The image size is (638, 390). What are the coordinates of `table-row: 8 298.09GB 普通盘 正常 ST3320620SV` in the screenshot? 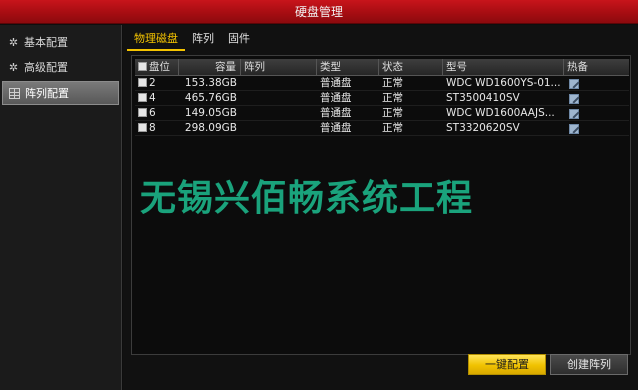 It's located at (382, 128).